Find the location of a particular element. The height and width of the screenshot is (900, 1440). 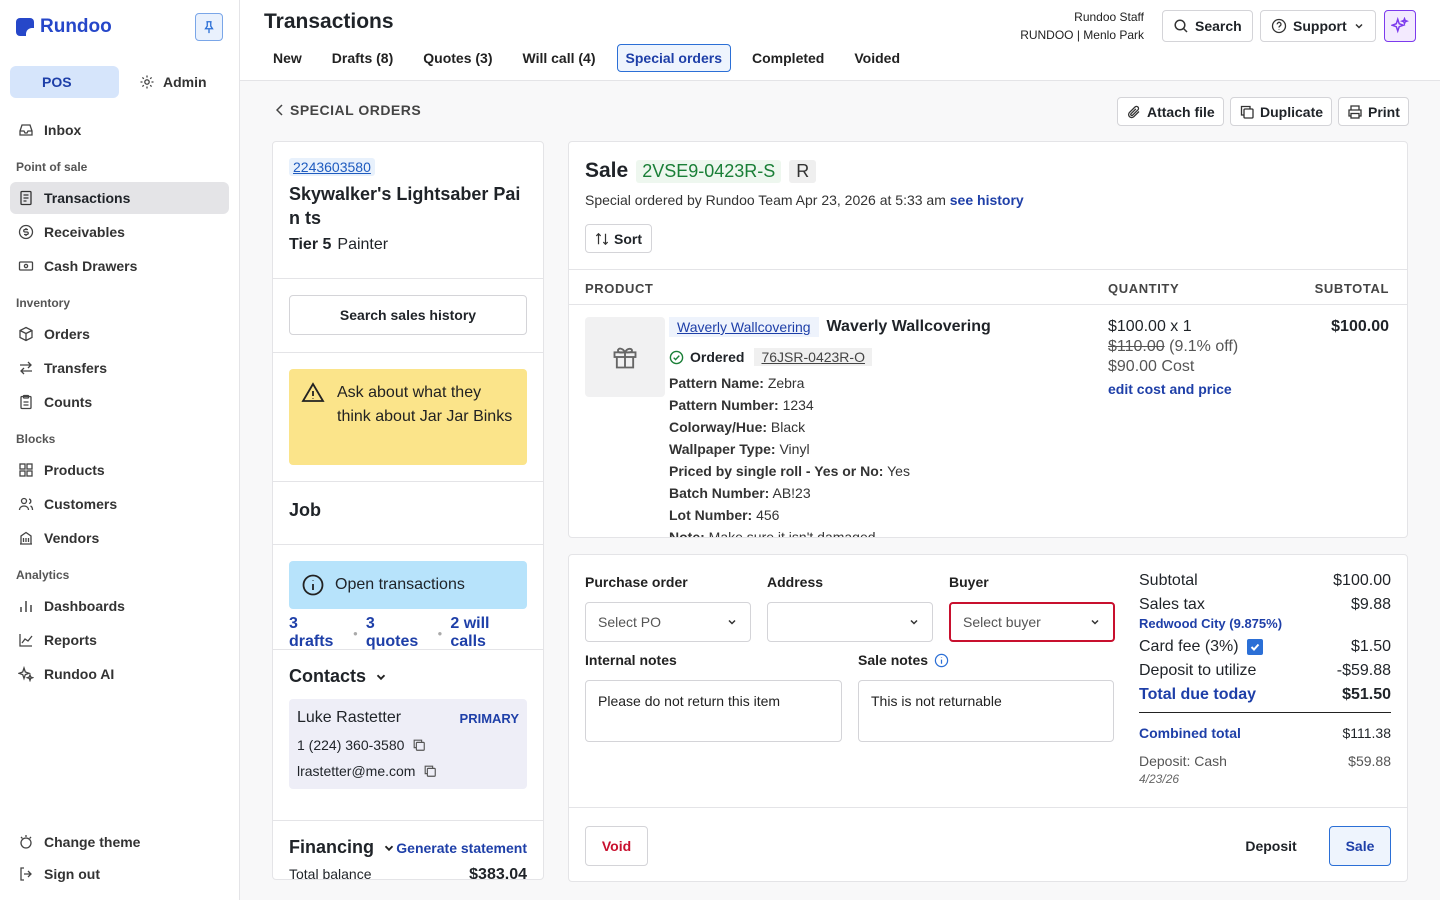

tab-drafts: Drafts (8) is located at coordinates (362, 58).